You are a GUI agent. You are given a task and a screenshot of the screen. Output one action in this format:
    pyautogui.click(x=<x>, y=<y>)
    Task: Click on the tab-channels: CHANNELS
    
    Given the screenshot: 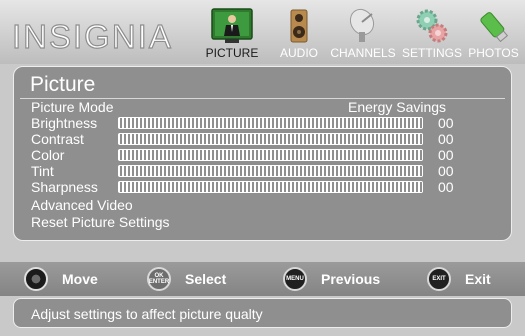 What is the action you would take?
    pyautogui.click(x=363, y=33)
    